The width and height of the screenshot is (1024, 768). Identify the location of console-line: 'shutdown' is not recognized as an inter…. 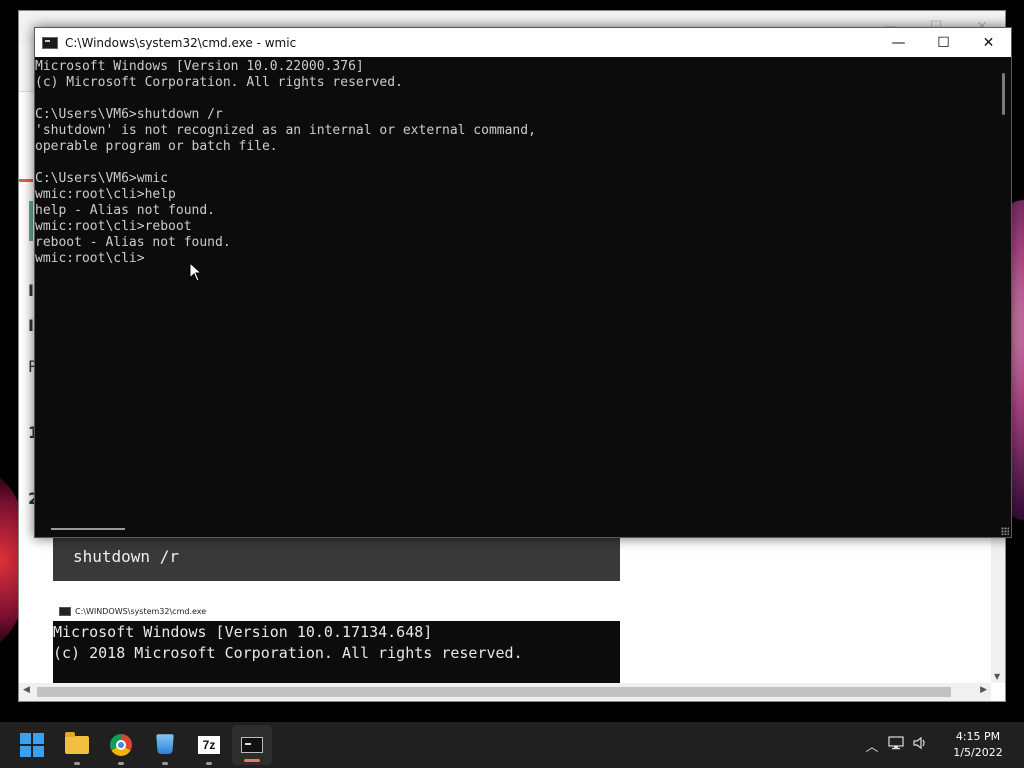
(285, 130).